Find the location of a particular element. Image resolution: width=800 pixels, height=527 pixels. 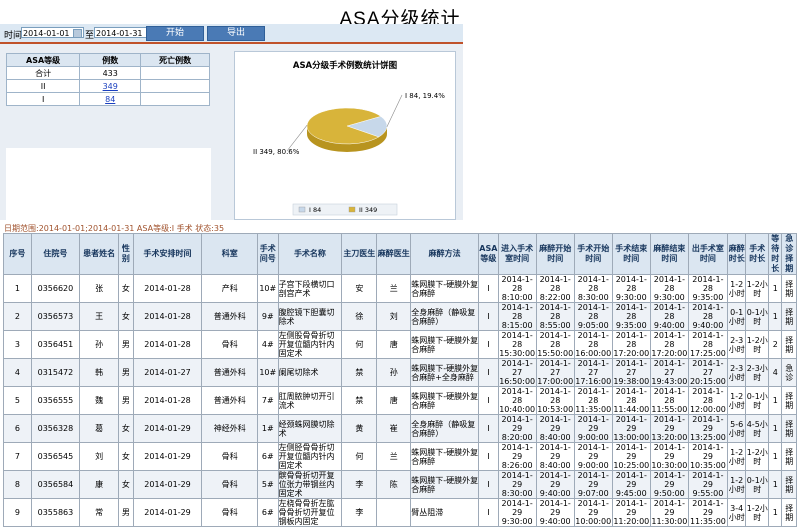

table-cell: 2014-1-28 11:35:00 is located at coordinates (593, 400).